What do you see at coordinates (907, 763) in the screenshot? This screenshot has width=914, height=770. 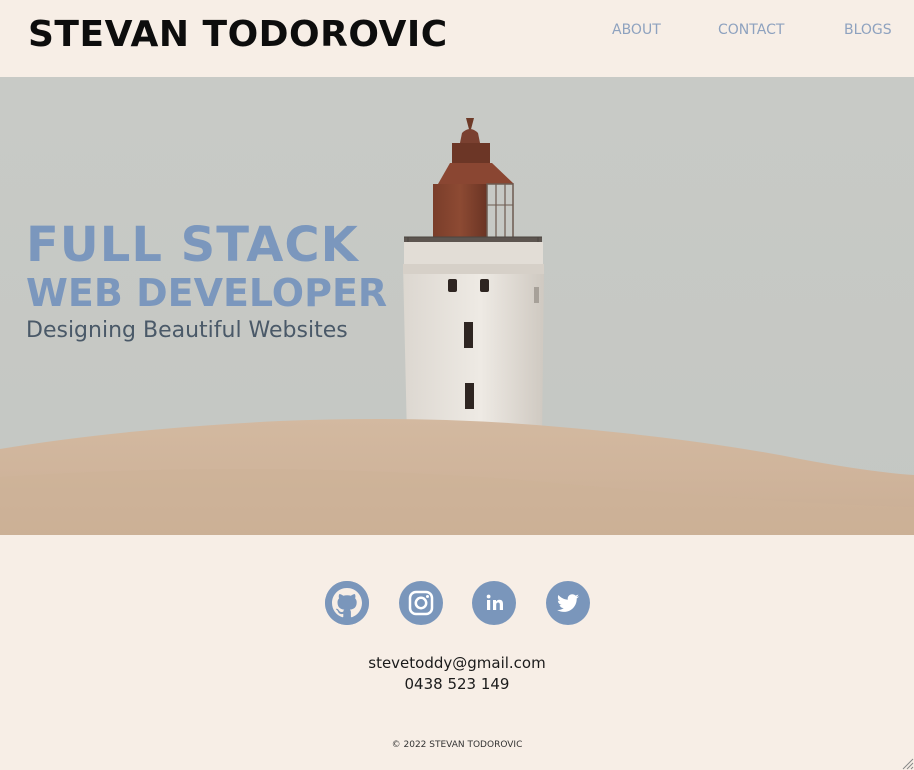 I see `resize-grip-icon` at bounding box center [907, 763].